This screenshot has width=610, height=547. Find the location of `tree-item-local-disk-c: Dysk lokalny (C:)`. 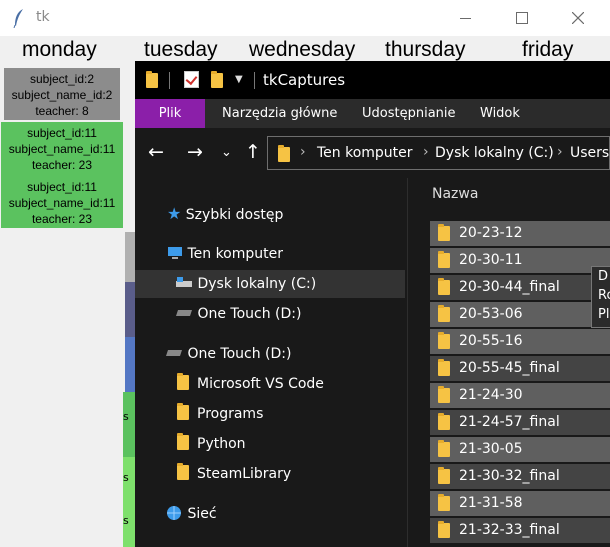

tree-item-local-disk-c: Dysk lokalny (C:) is located at coordinates (245, 284).